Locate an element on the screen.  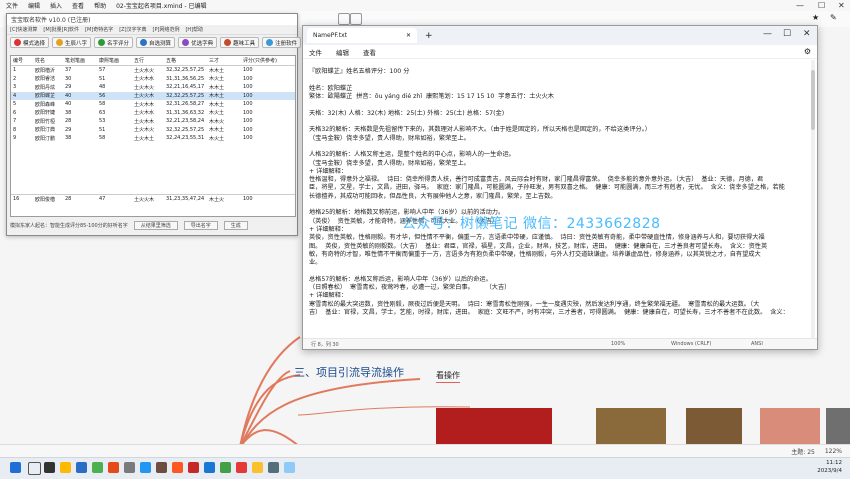
search-icon is located at coordinates (34, 468).